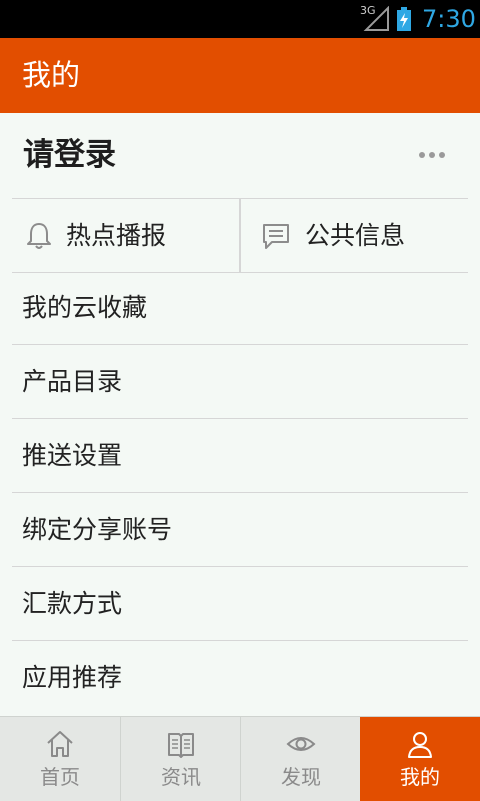 The height and width of the screenshot is (801, 480). I want to click on tab-label: 资讯, so click(181, 777).